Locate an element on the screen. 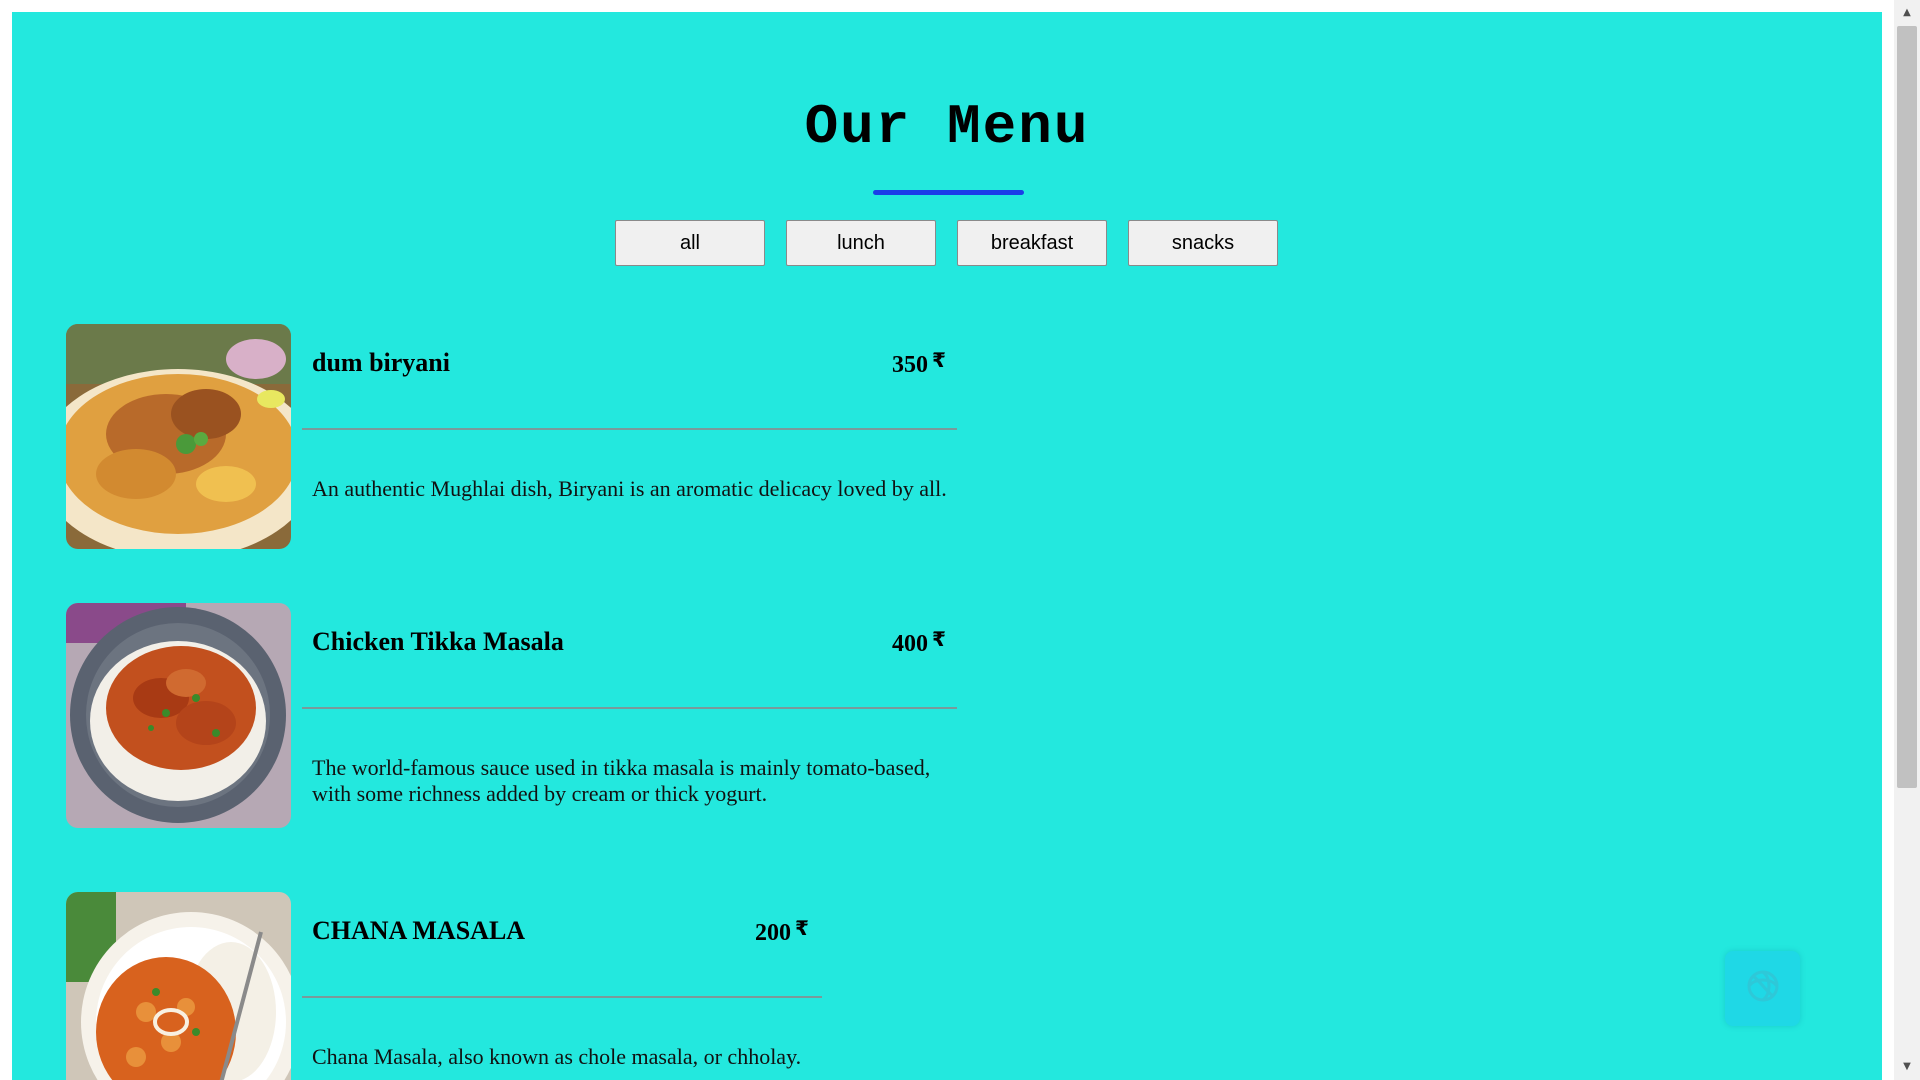 This screenshot has width=1920, height=1080. chat-assistant-icon is located at coordinates (1763, 988).